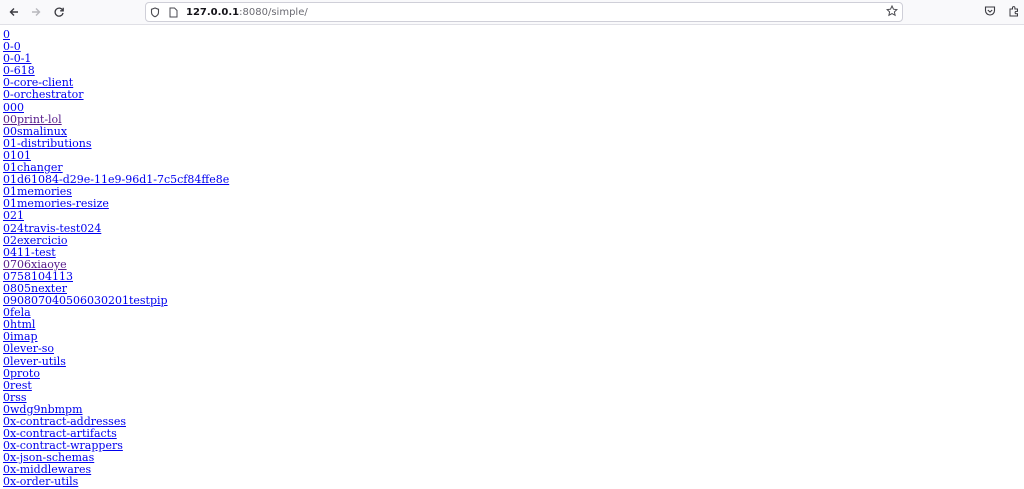  What do you see at coordinates (155, 12) in the screenshot?
I see `shield-icon` at bounding box center [155, 12].